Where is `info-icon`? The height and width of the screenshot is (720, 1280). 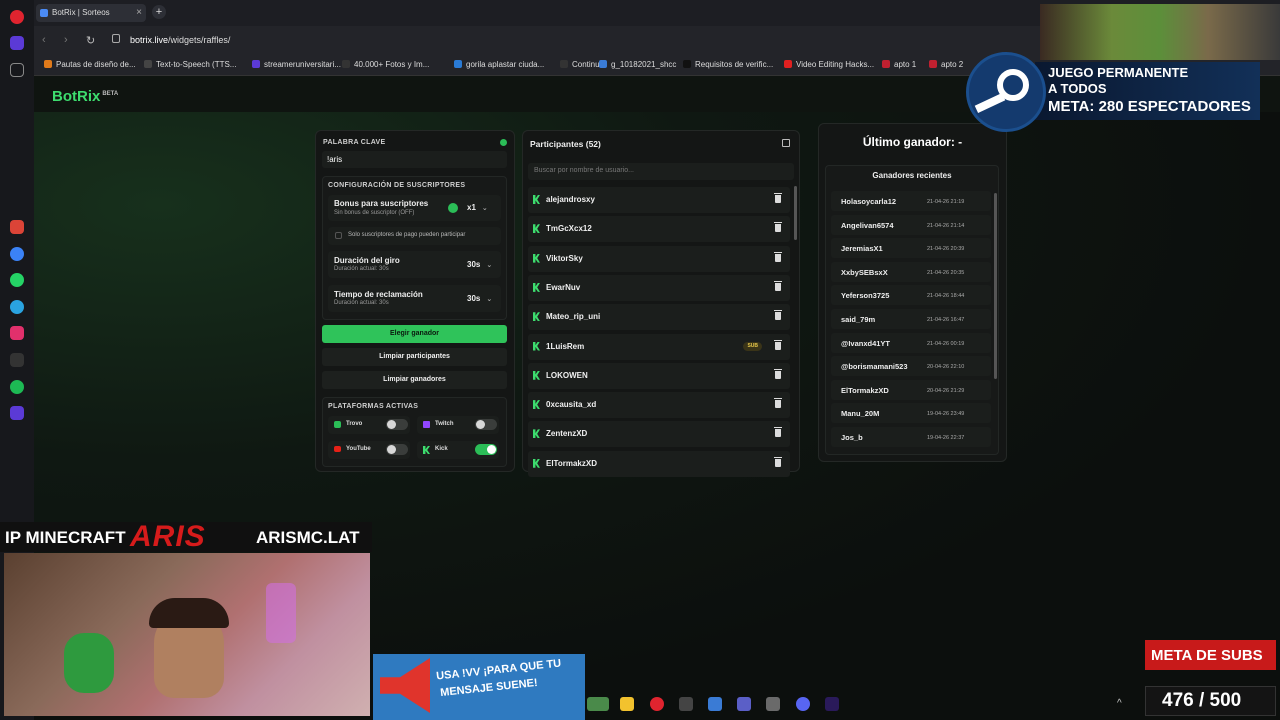 info-icon is located at coordinates (503, 142).